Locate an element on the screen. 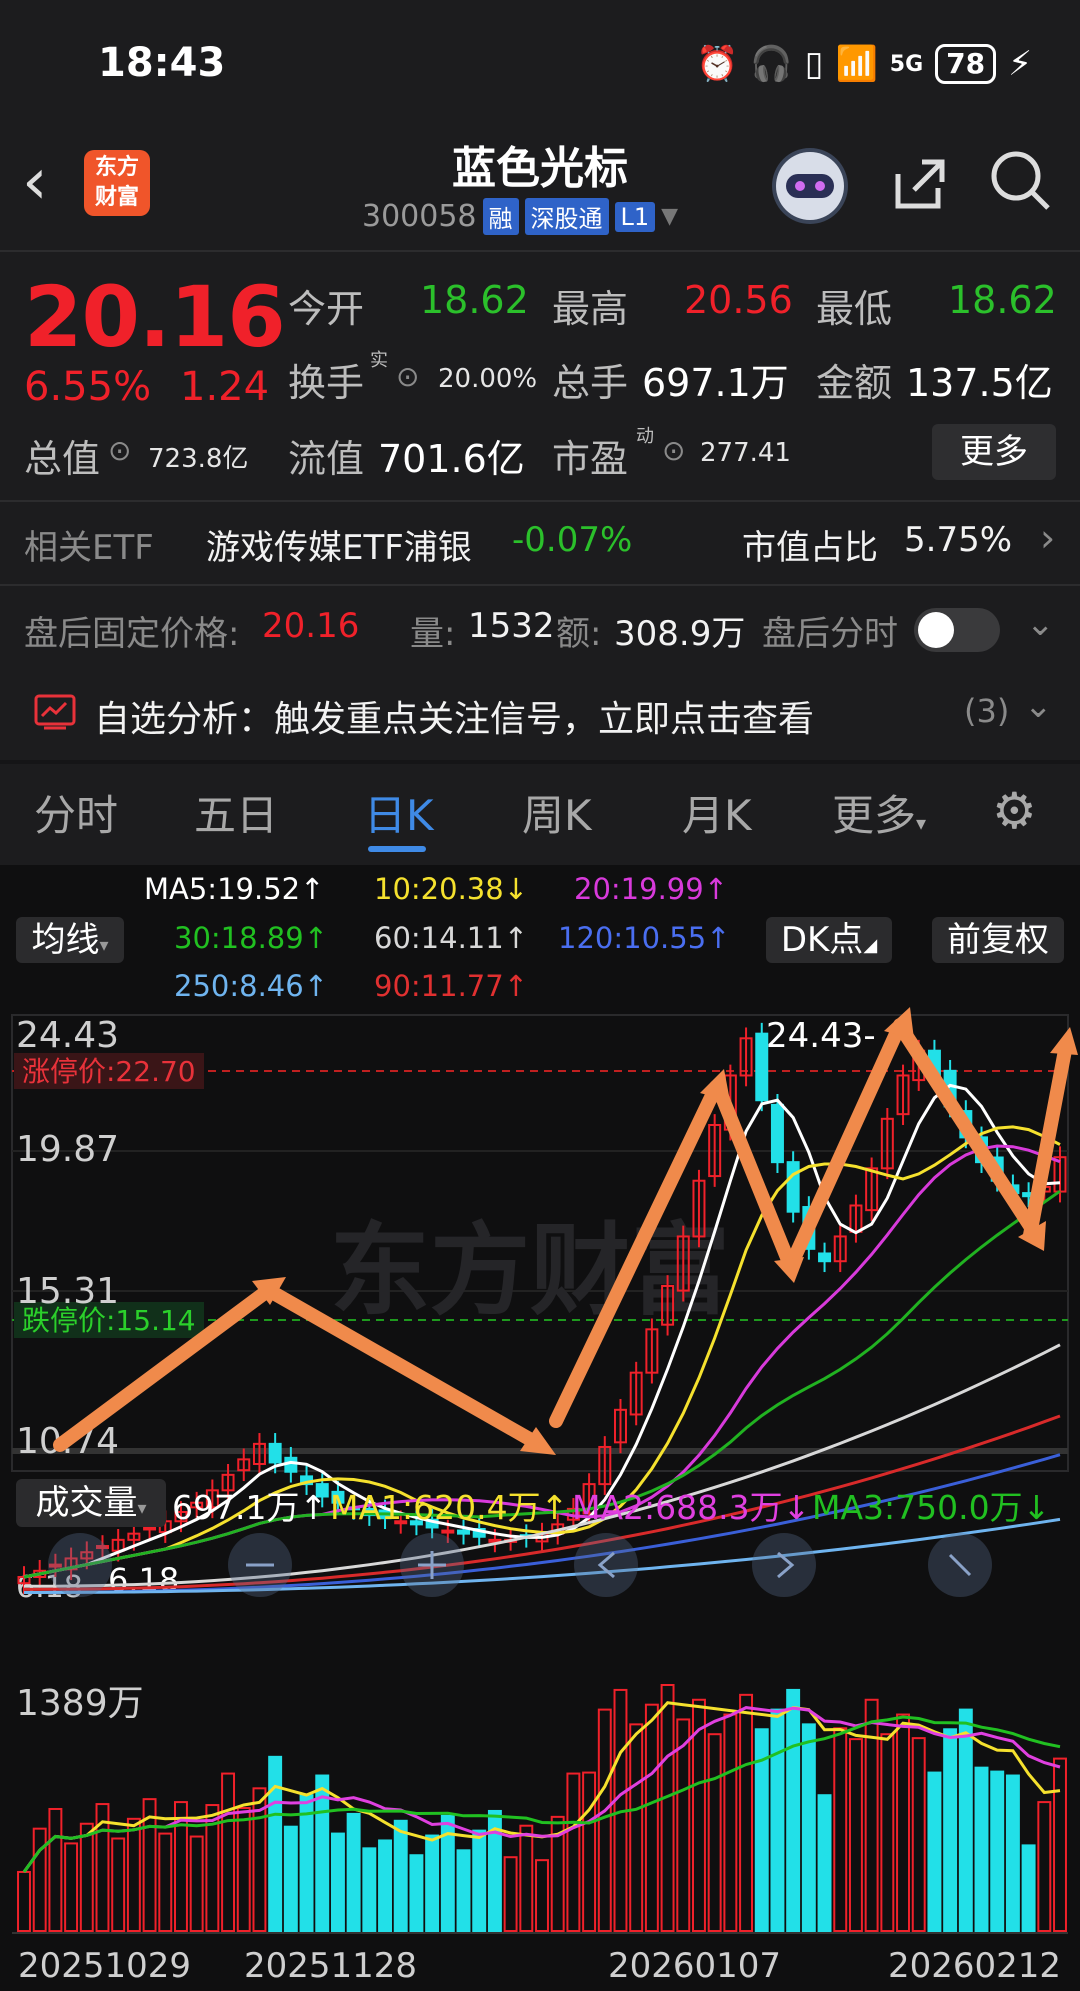 This screenshot has width=1080, height=1991. nav-next-icon is located at coordinates (784, 1565).